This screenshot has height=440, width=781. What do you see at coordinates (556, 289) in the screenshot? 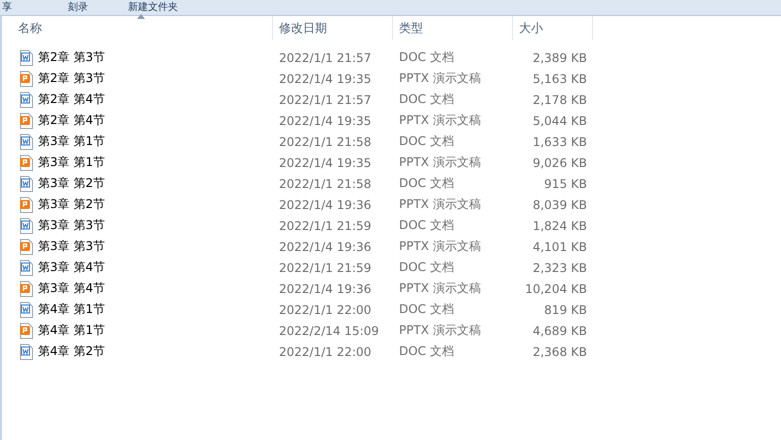
I see `file-size: 10,204 KB` at bounding box center [556, 289].